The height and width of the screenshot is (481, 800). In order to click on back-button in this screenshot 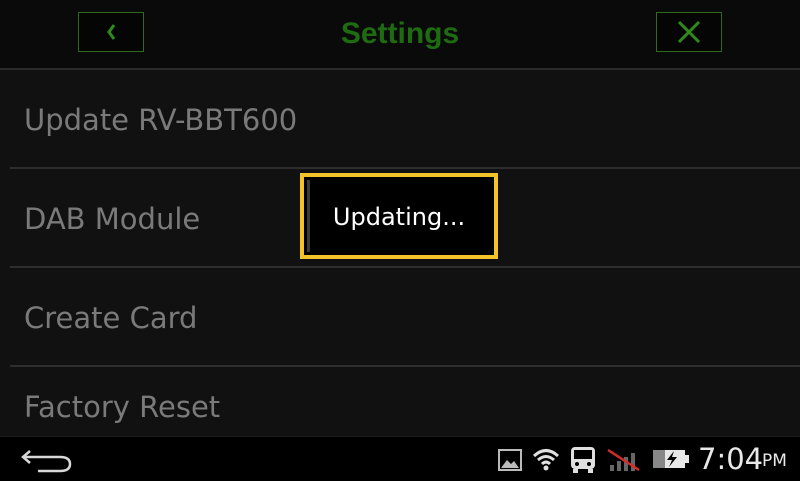, I will do `click(111, 32)`.